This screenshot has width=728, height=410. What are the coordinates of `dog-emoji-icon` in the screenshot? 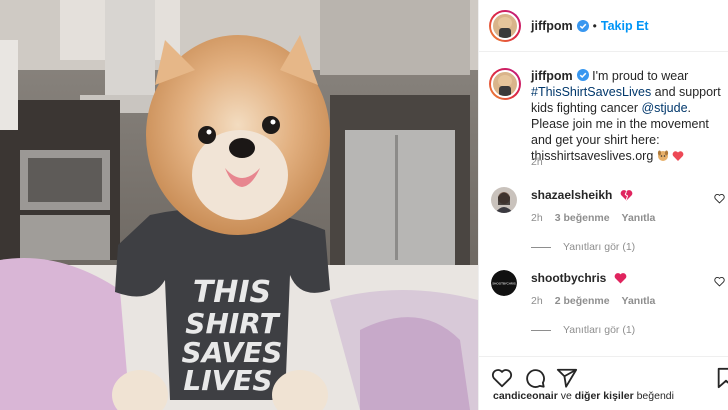 It's located at (662, 155).